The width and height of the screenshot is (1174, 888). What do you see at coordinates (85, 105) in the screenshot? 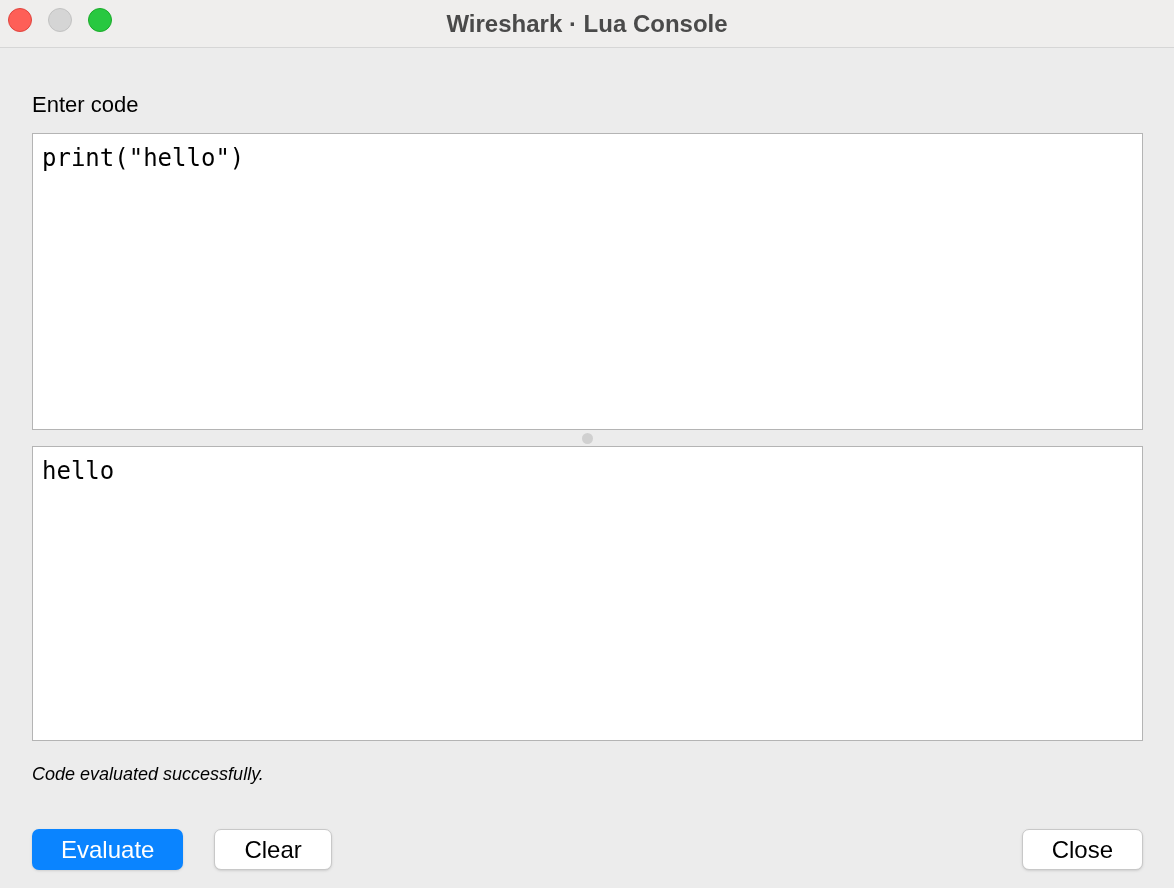
I see `field-label: Enter code` at bounding box center [85, 105].